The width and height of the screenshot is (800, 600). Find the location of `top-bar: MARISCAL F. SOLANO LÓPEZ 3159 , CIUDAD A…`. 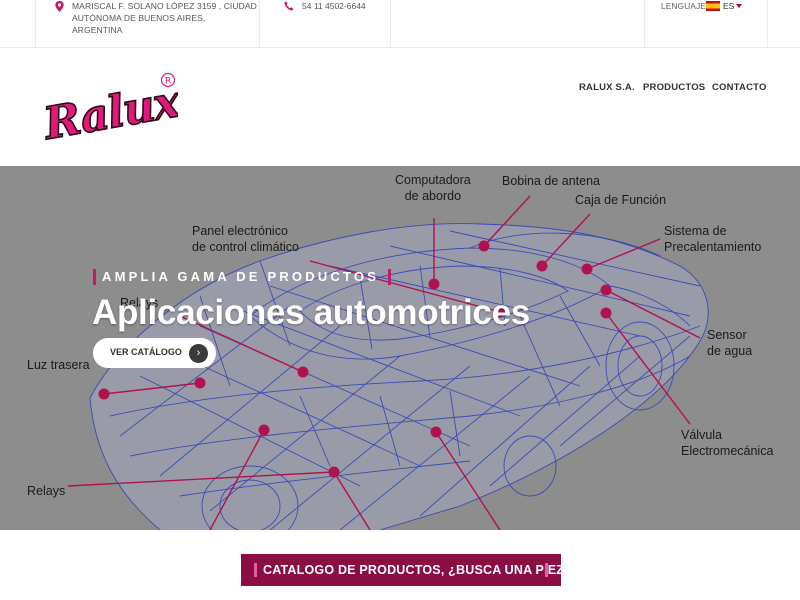

top-bar: MARISCAL F. SOLANO LÓPEZ 3159 , CIUDAD A… is located at coordinates (400, 24).